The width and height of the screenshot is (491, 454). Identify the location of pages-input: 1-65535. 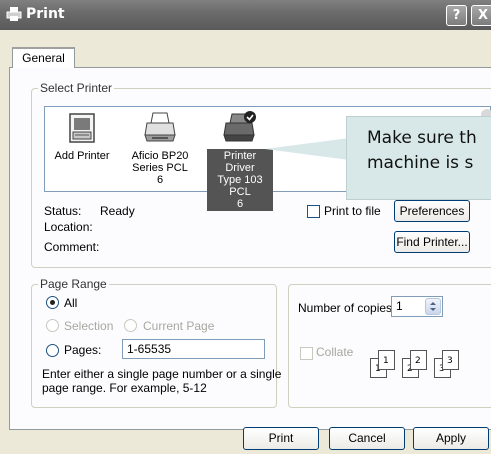
(193, 349).